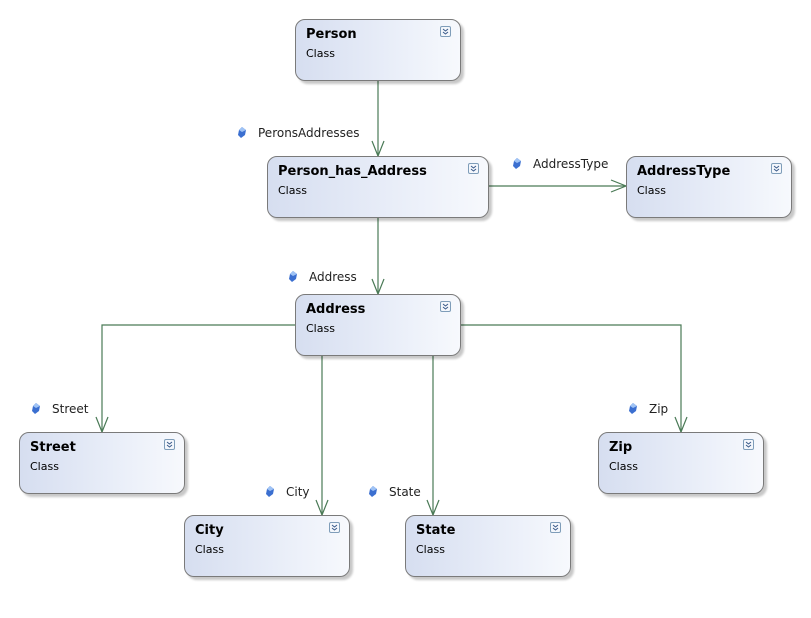 This screenshot has height=618, width=811. I want to click on association-label-address: Address, so click(323, 277).